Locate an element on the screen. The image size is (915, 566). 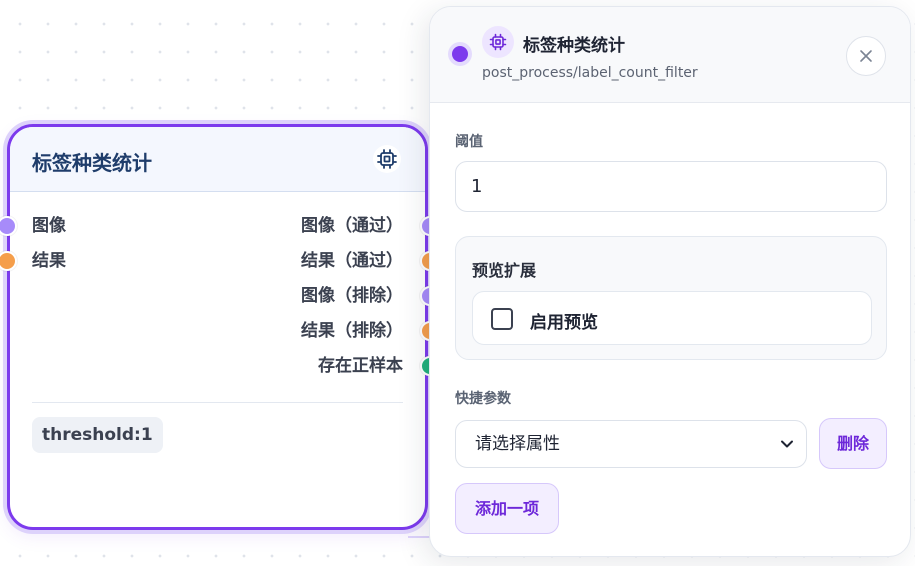
close-icon is located at coordinates (866, 56).